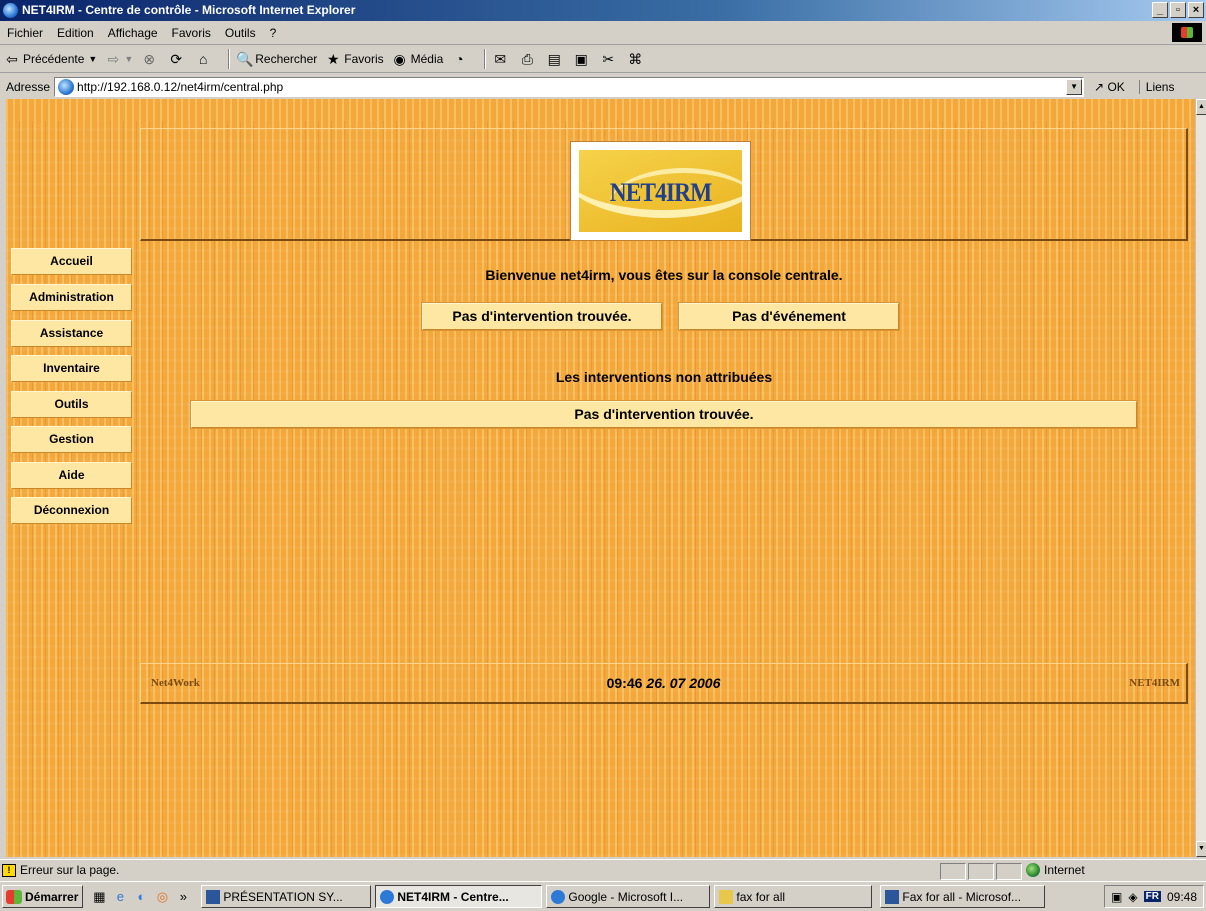 This screenshot has height=911, width=1206. What do you see at coordinates (119, 59) in the screenshot?
I see `forward-button: ⇨ ▼` at bounding box center [119, 59].